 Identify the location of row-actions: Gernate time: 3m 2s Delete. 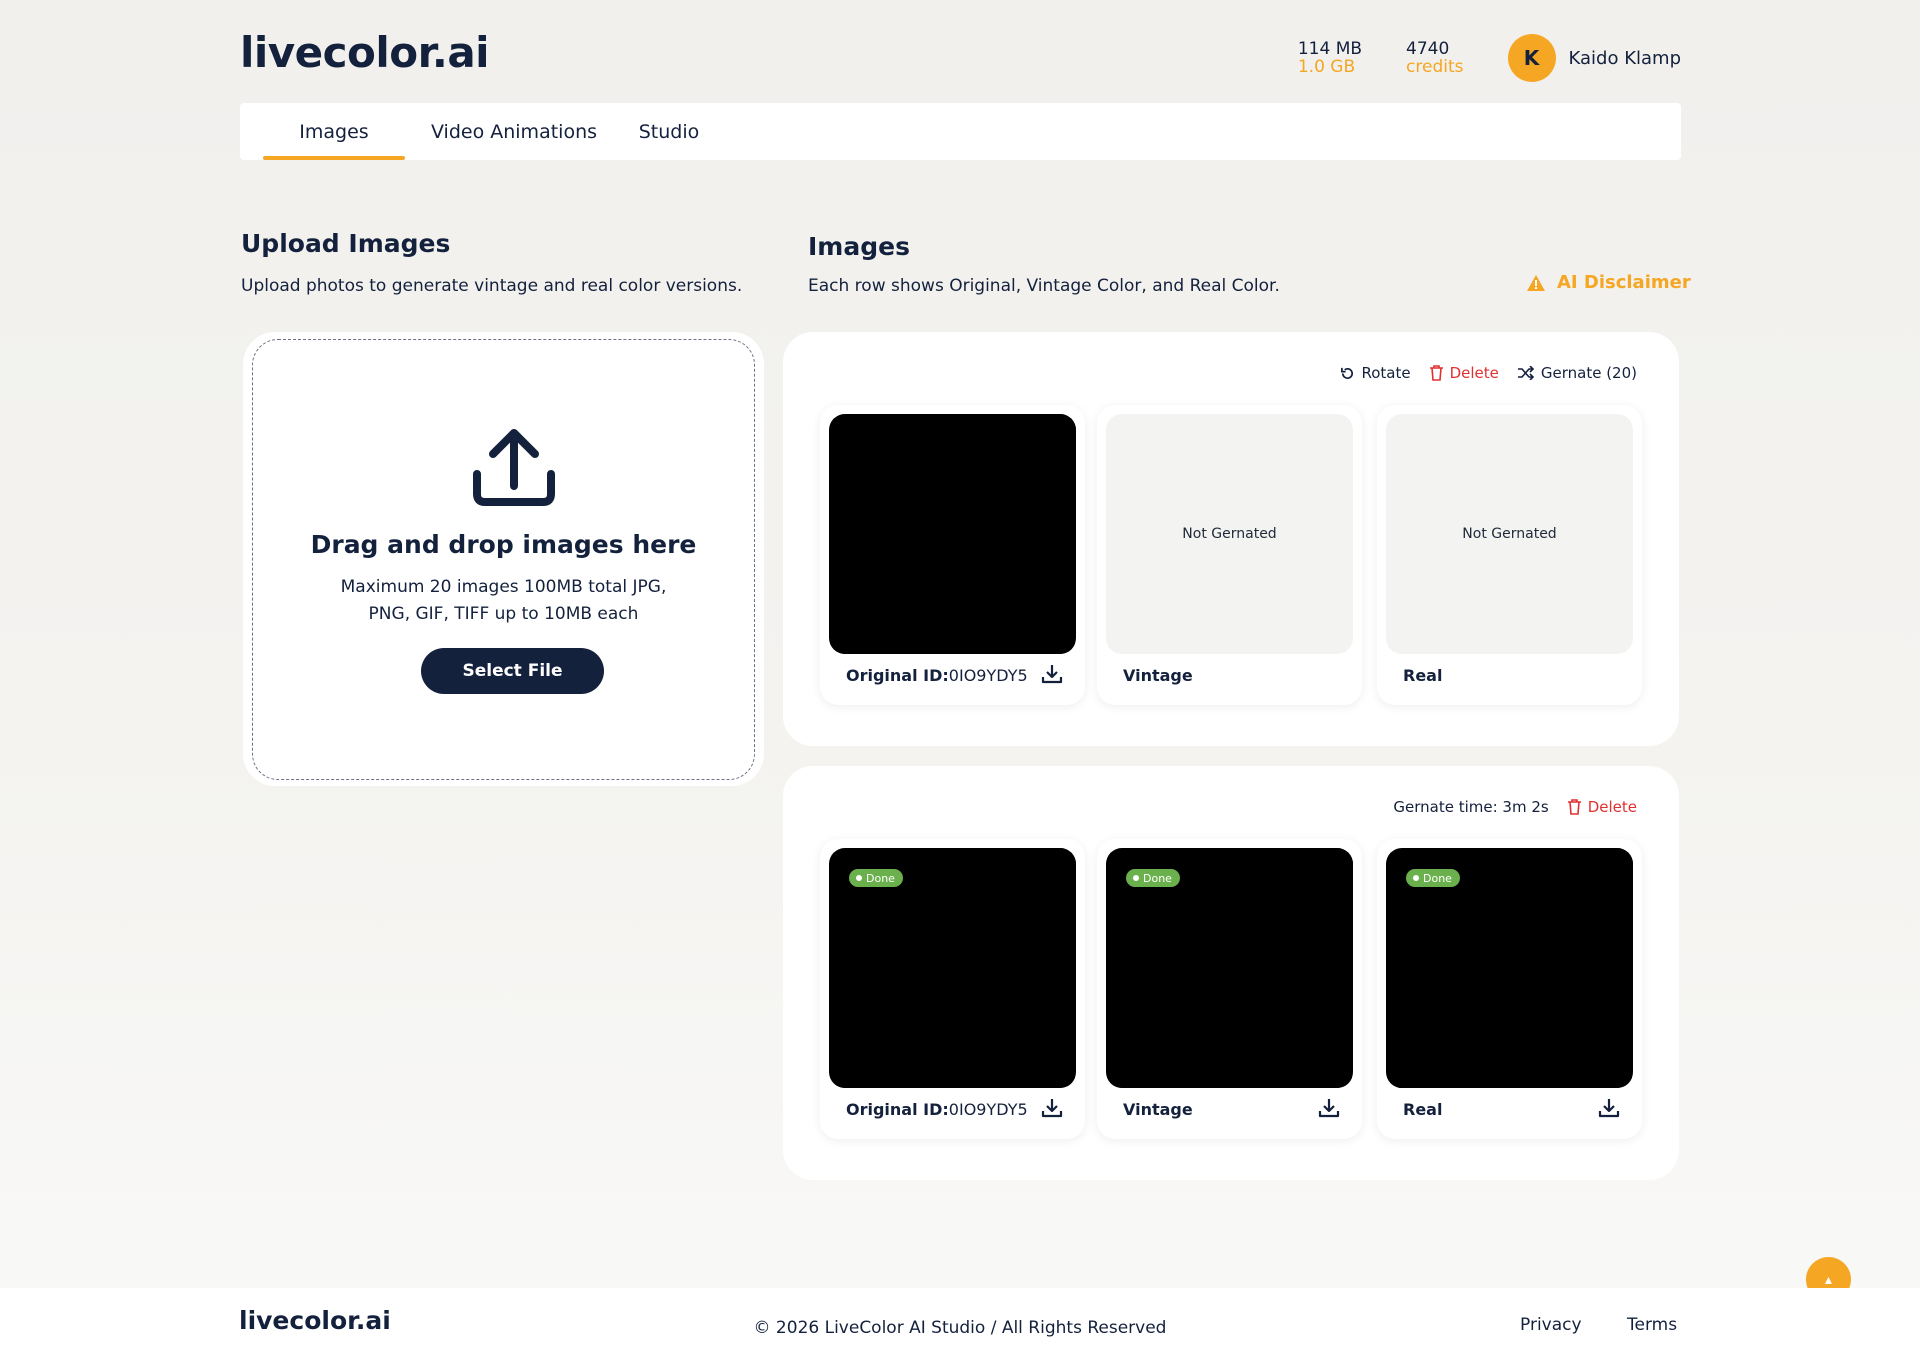
(1515, 807).